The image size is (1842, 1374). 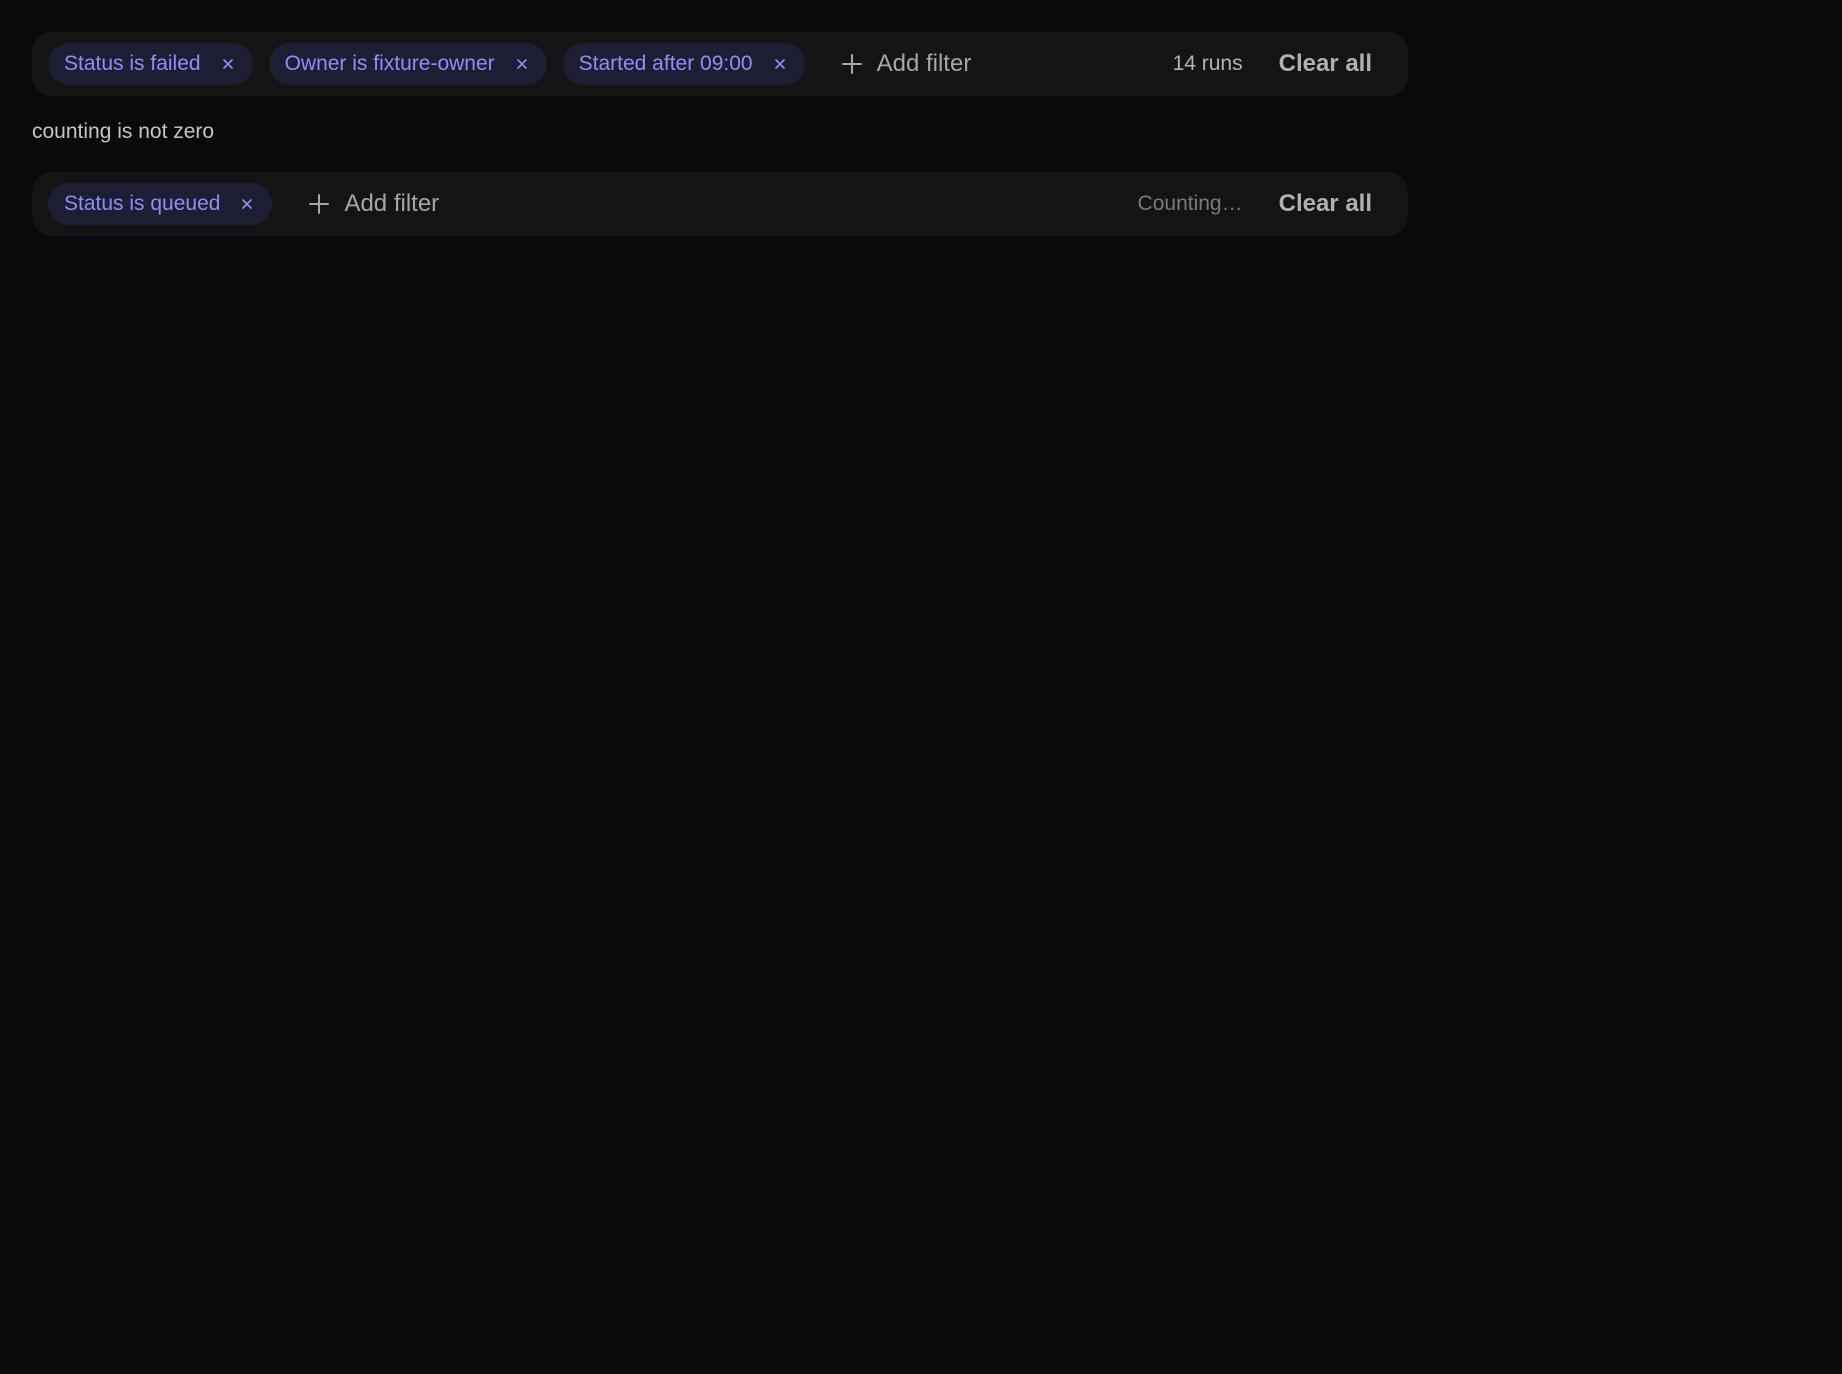 I want to click on filter-chip-label: Started after 09:00, so click(x=665, y=63).